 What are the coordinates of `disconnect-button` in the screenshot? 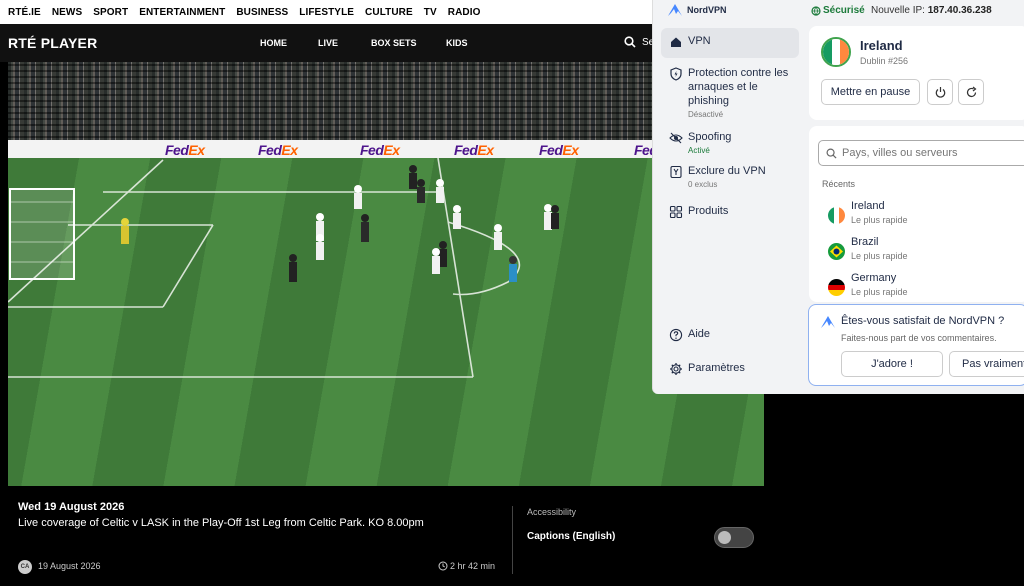 It's located at (940, 92).